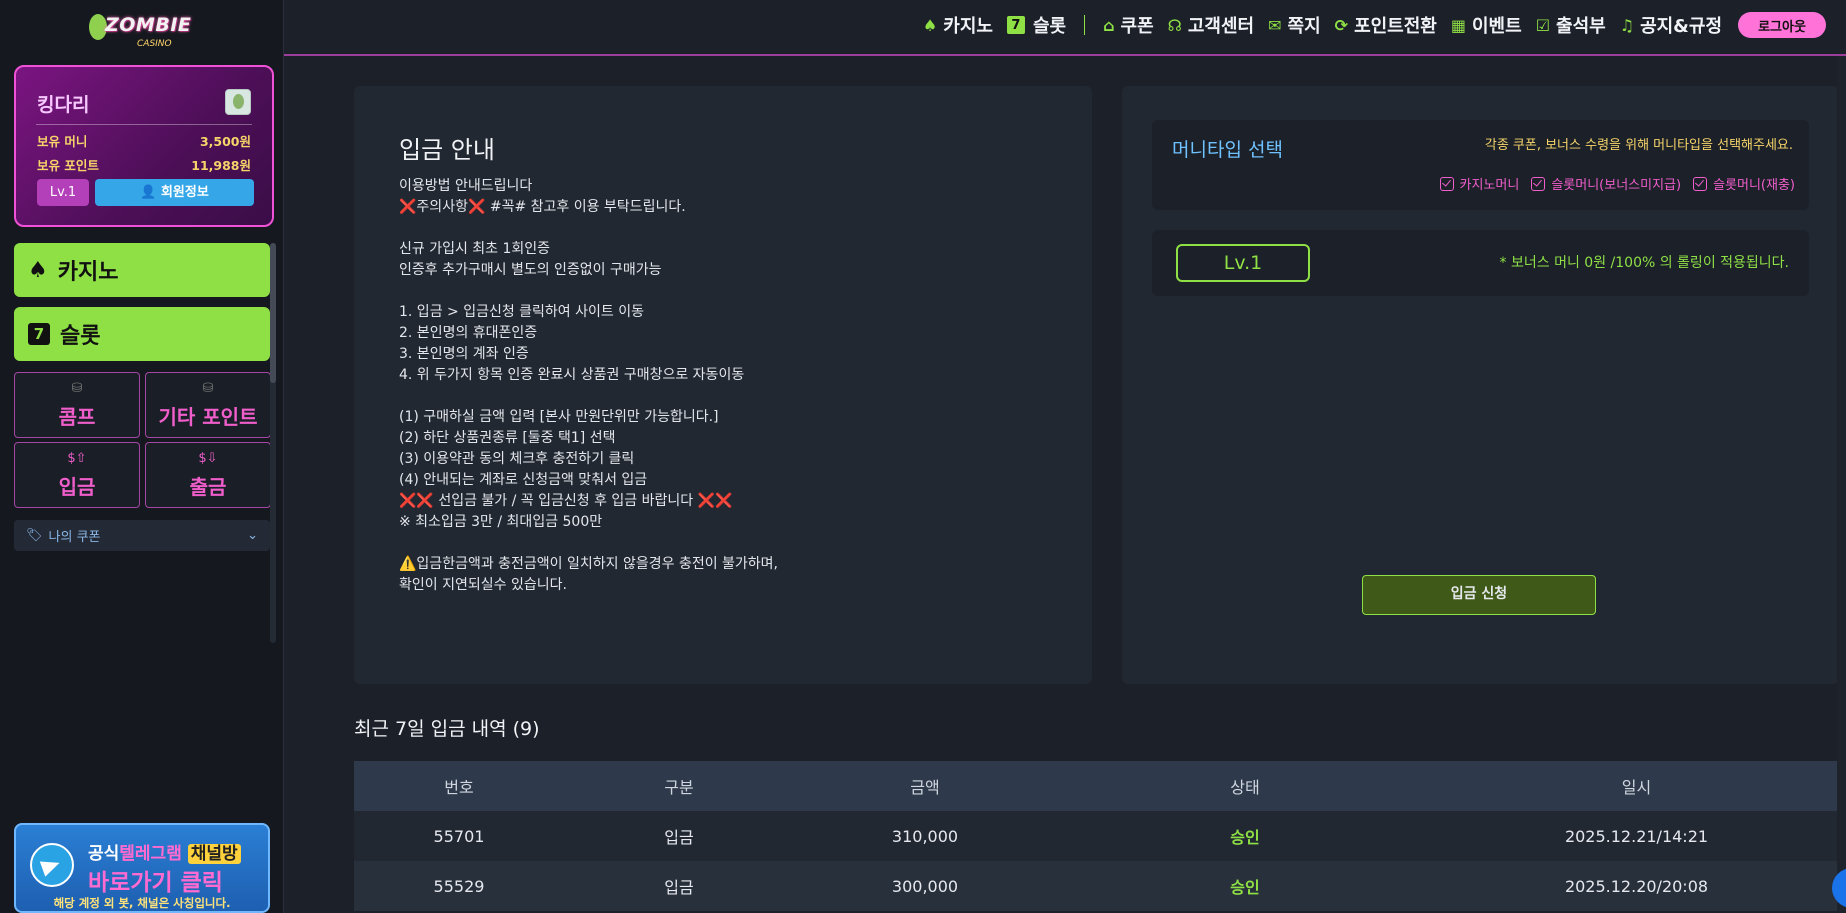 The height and width of the screenshot is (913, 1846). Describe the element at coordinates (142, 903) in the screenshot. I see `telegram-line3: 해당 계정 외 봇, 채널은 사칭입니다.` at that location.